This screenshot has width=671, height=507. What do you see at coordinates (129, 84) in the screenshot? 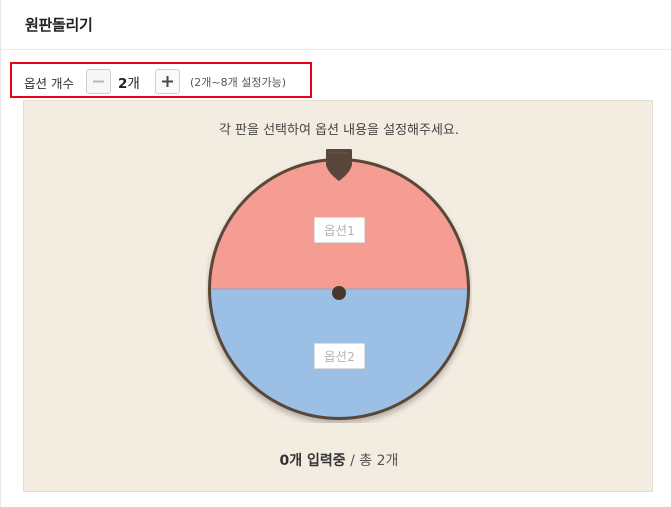
I see `option-count-value: 2개` at bounding box center [129, 84].